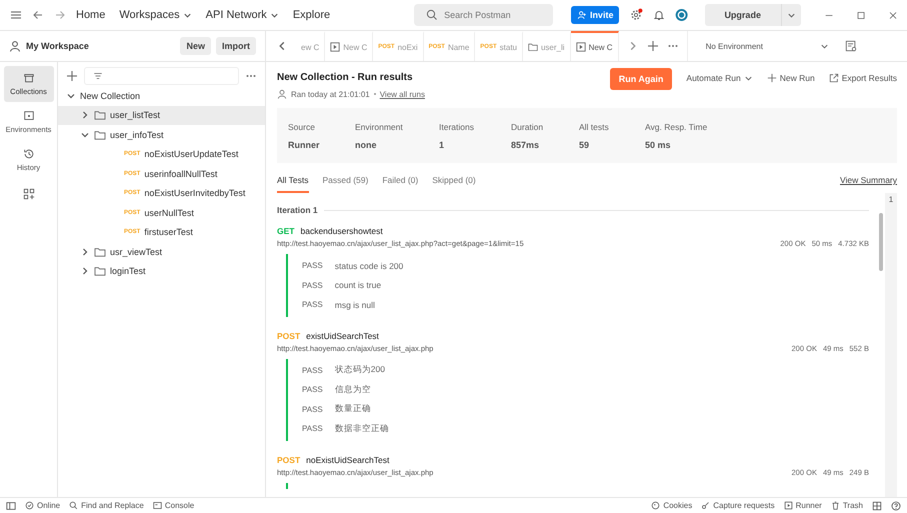  What do you see at coordinates (29, 505) in the screenshot?
I see `check-circle-icon` at bounding box center [29, 505].